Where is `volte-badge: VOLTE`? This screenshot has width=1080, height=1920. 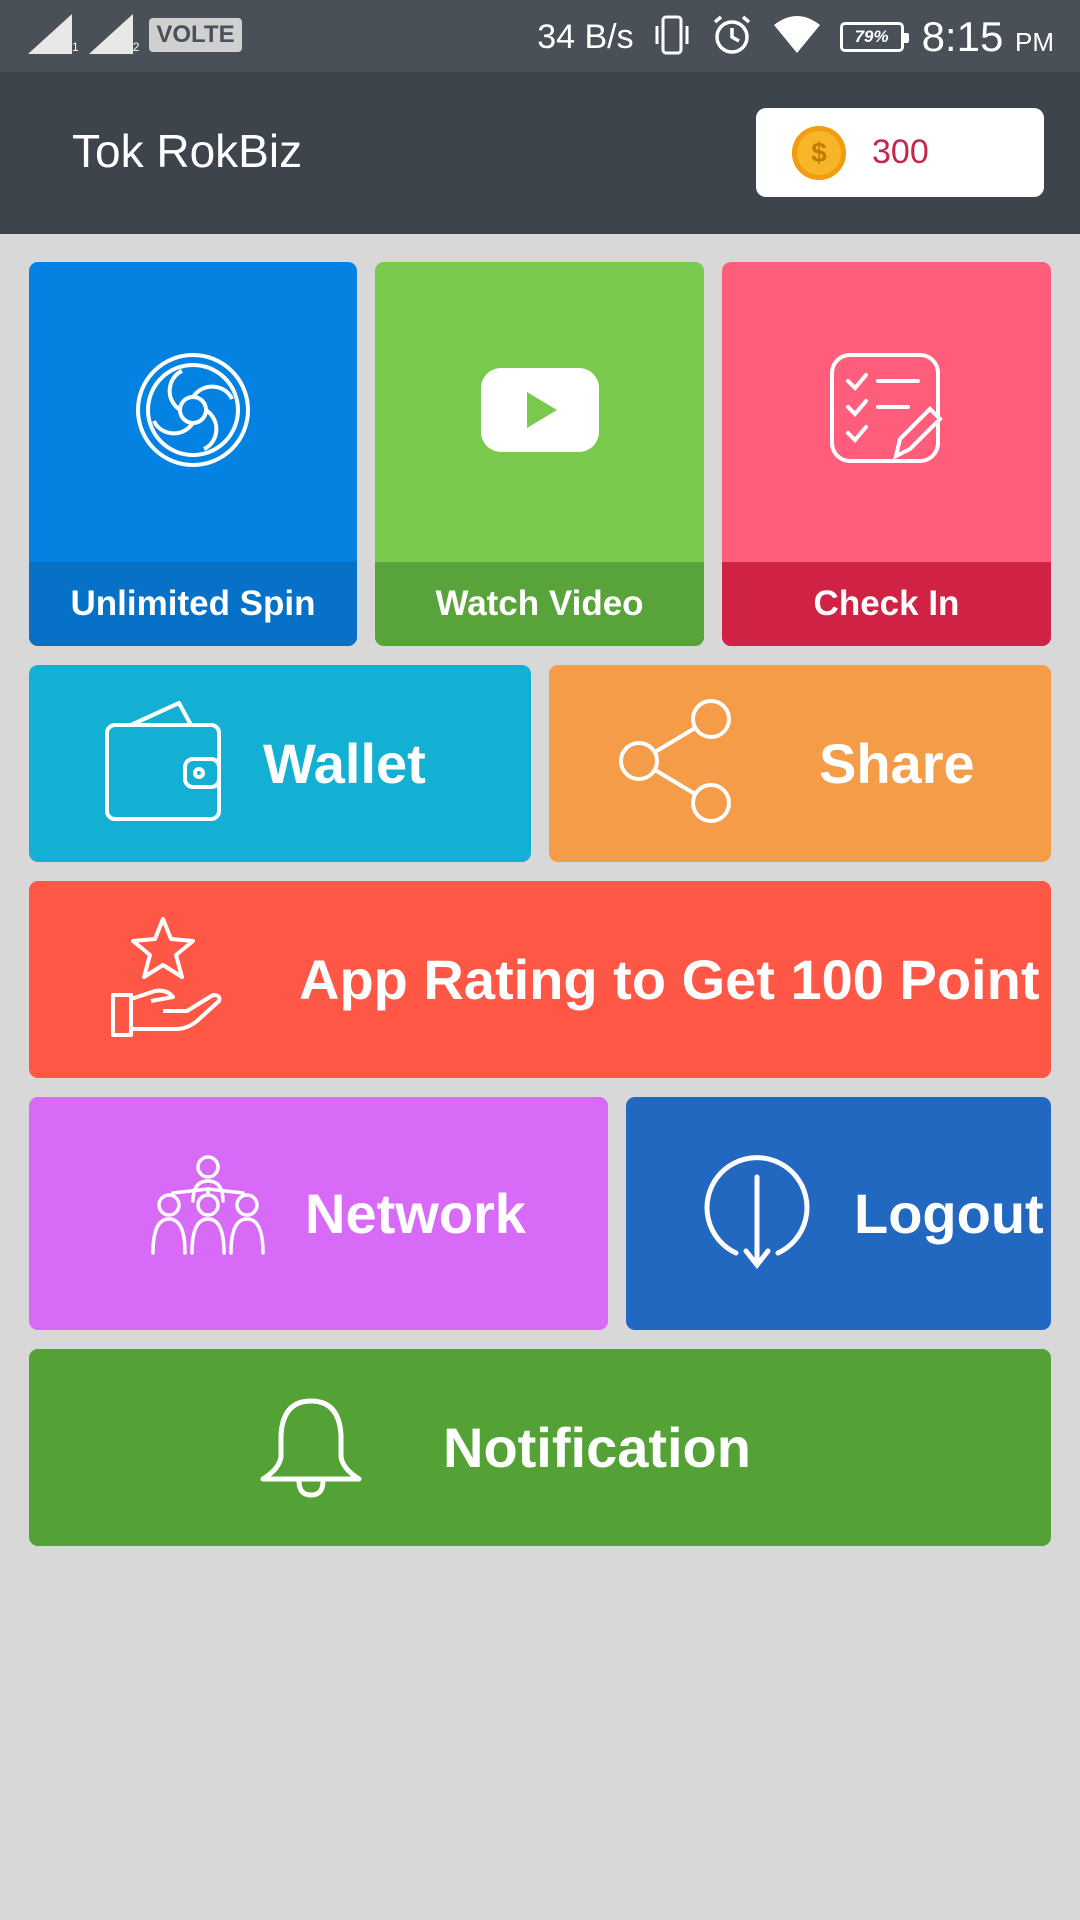
volte-badge: VOLTE is located at coordinates (195, 35).